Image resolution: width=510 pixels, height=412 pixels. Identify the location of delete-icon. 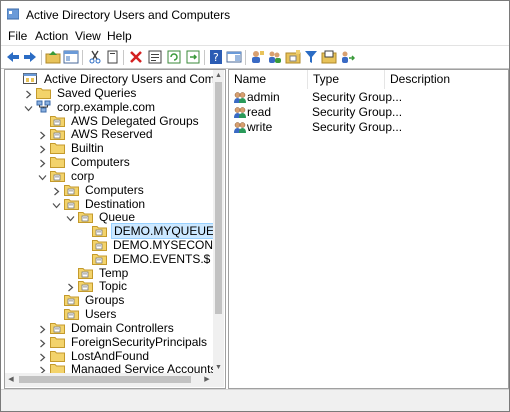
(136, 57).